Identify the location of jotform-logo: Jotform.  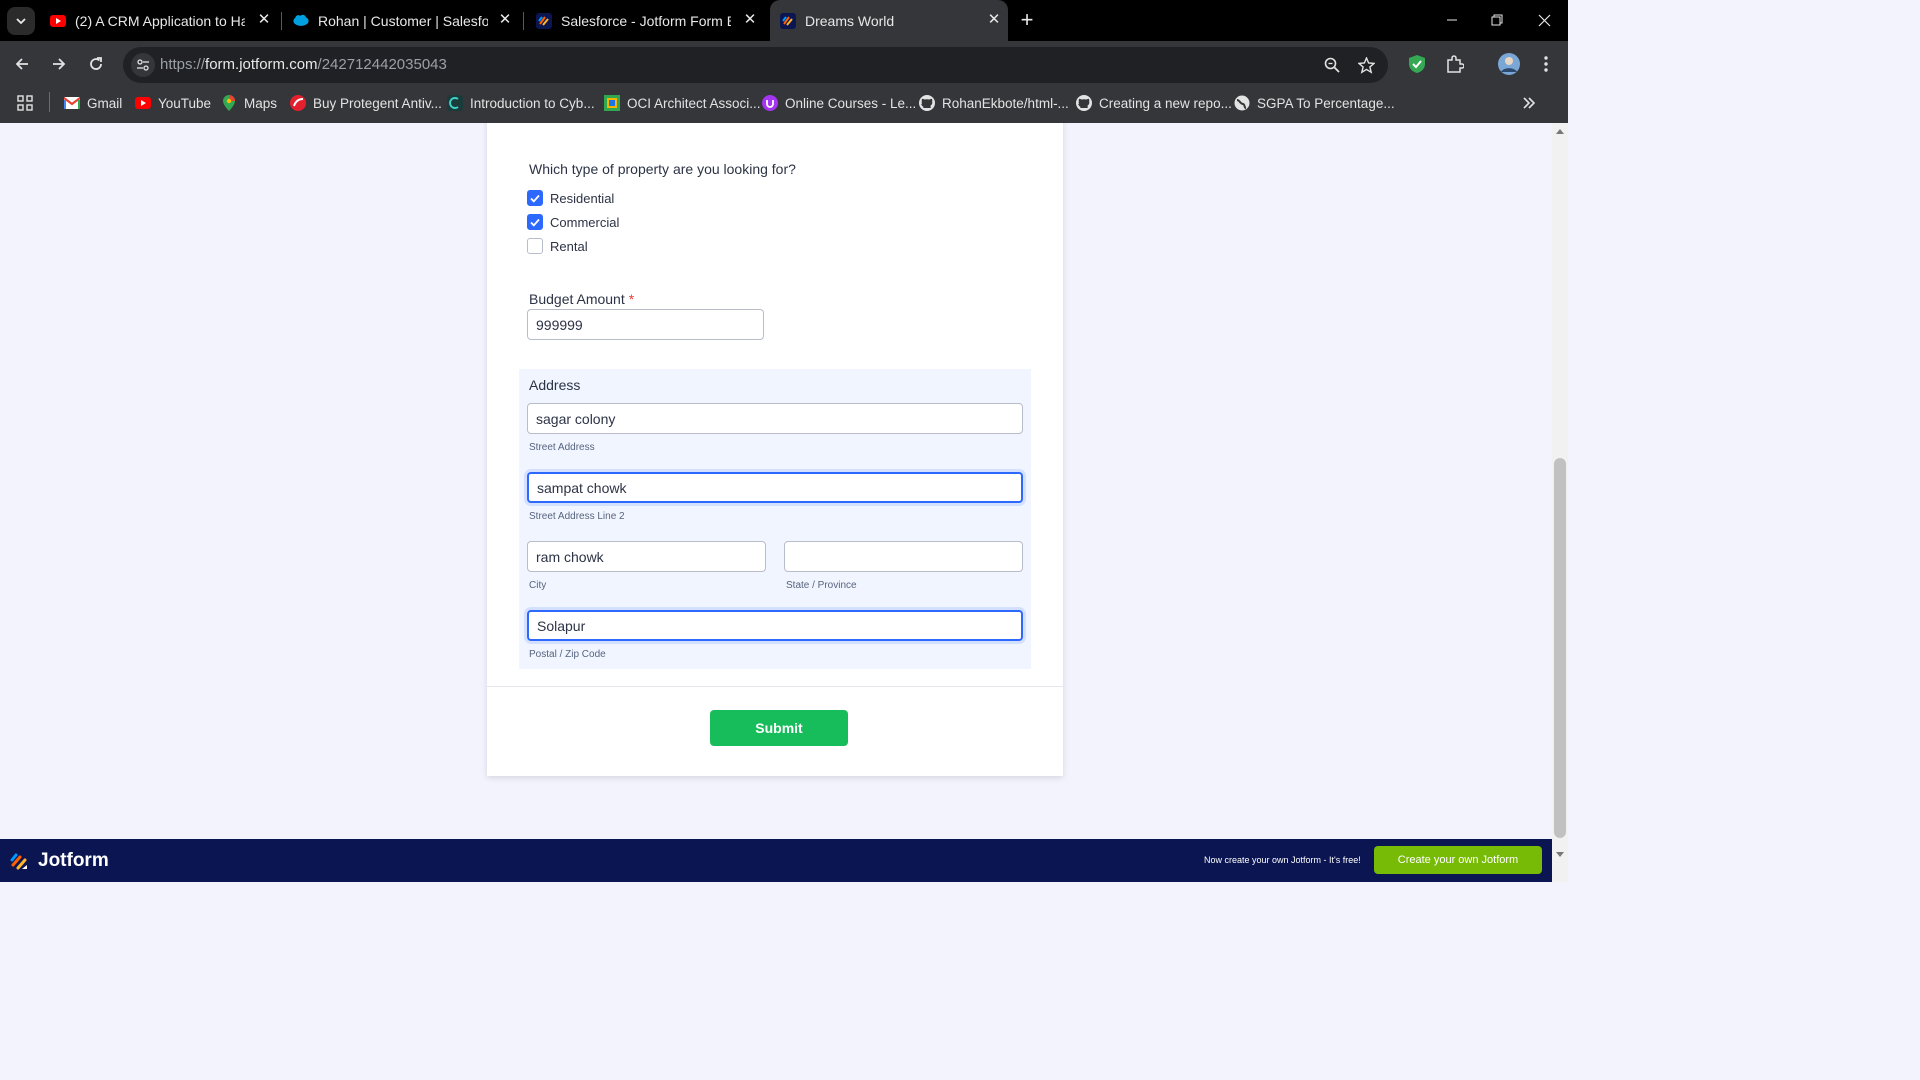
(59, 861).